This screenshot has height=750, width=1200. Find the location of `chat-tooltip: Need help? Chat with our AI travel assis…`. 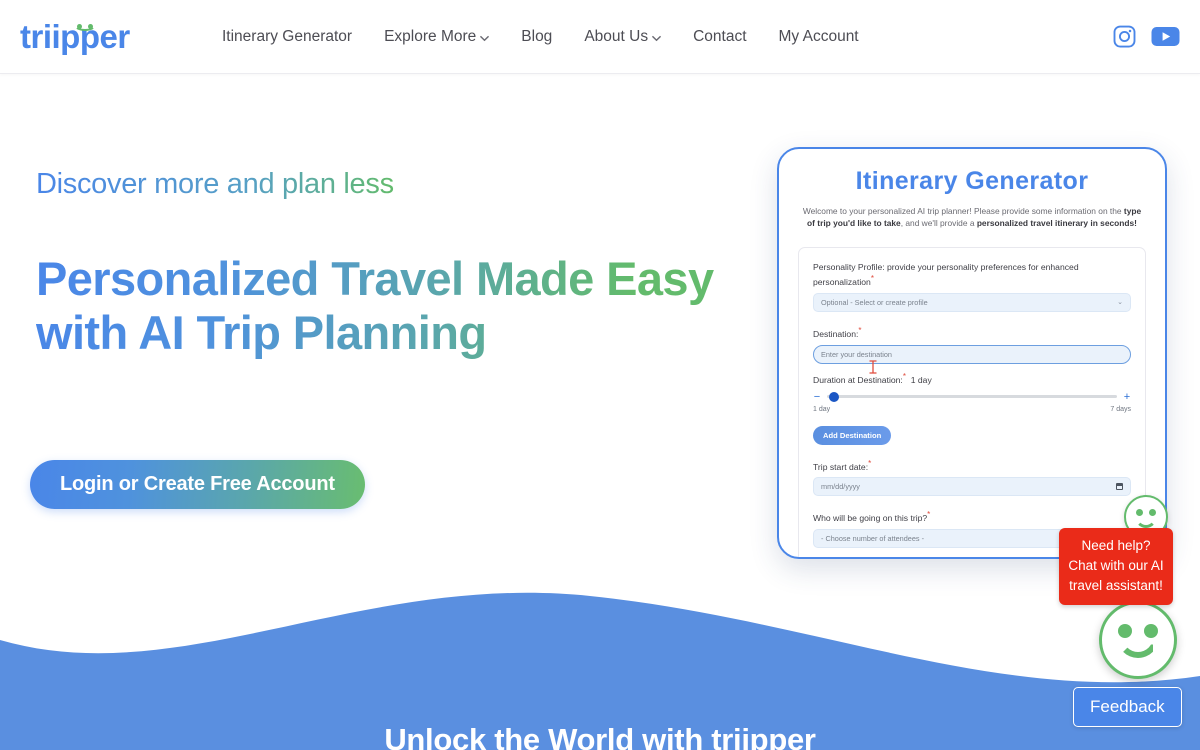

chat-tooltip: Need help? Chat with our AI travel assis… is located at coordinates (1116, 566).